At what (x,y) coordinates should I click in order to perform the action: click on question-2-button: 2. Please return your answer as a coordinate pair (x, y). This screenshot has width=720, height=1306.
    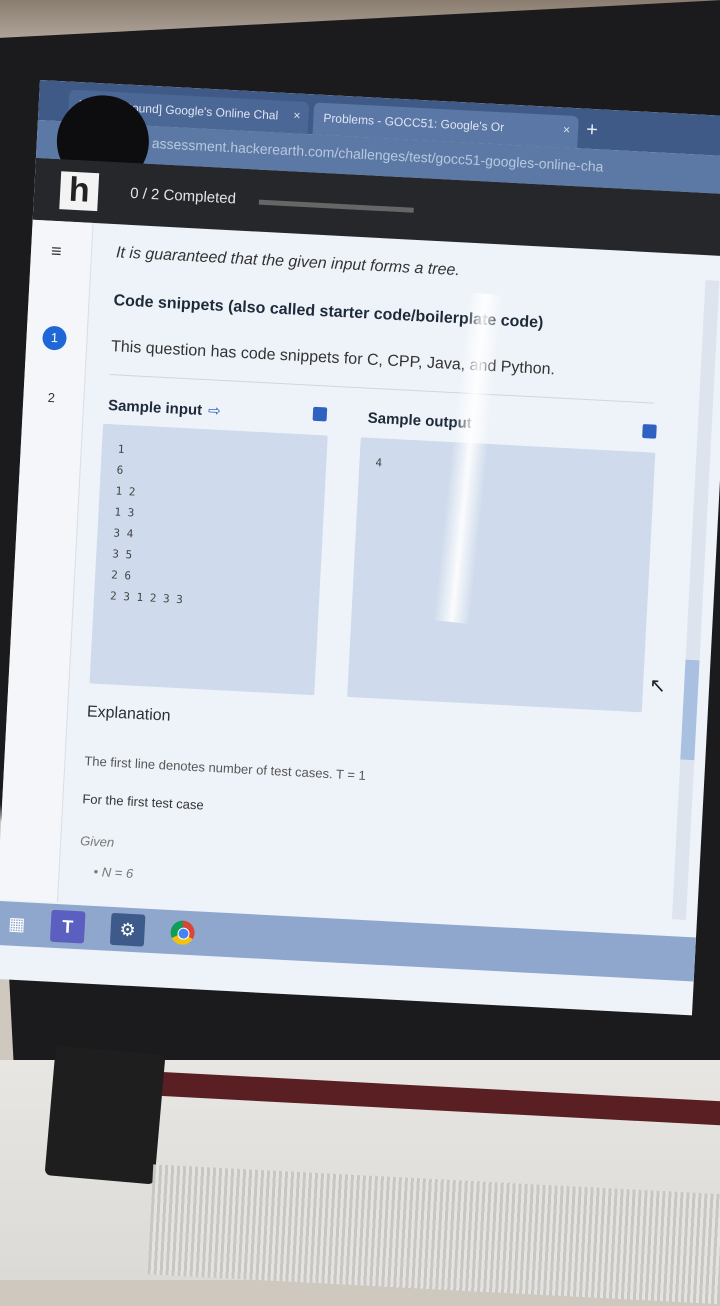
    Looking at the image, I should click on (51, 397).